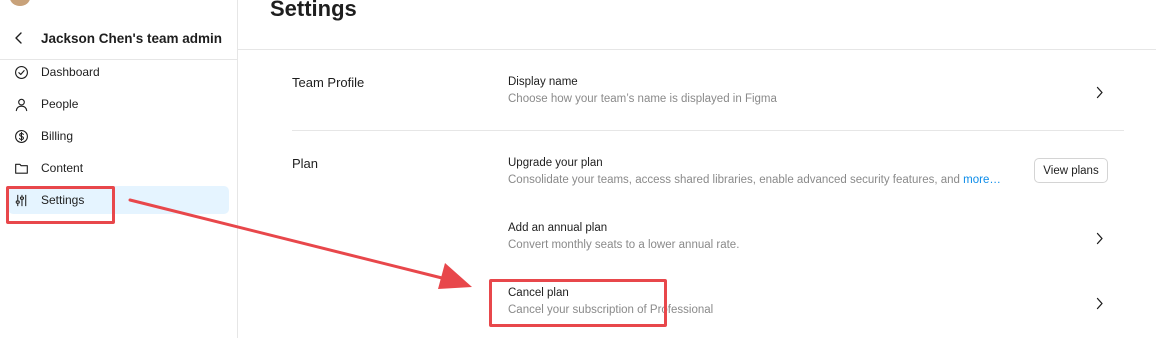 Image resolution: width=1156 pixels, height=338 pixels. Describe the element at coordinates (118, 136) in the screenshot. I see `sidebar-item-billing: Billing` at that location.